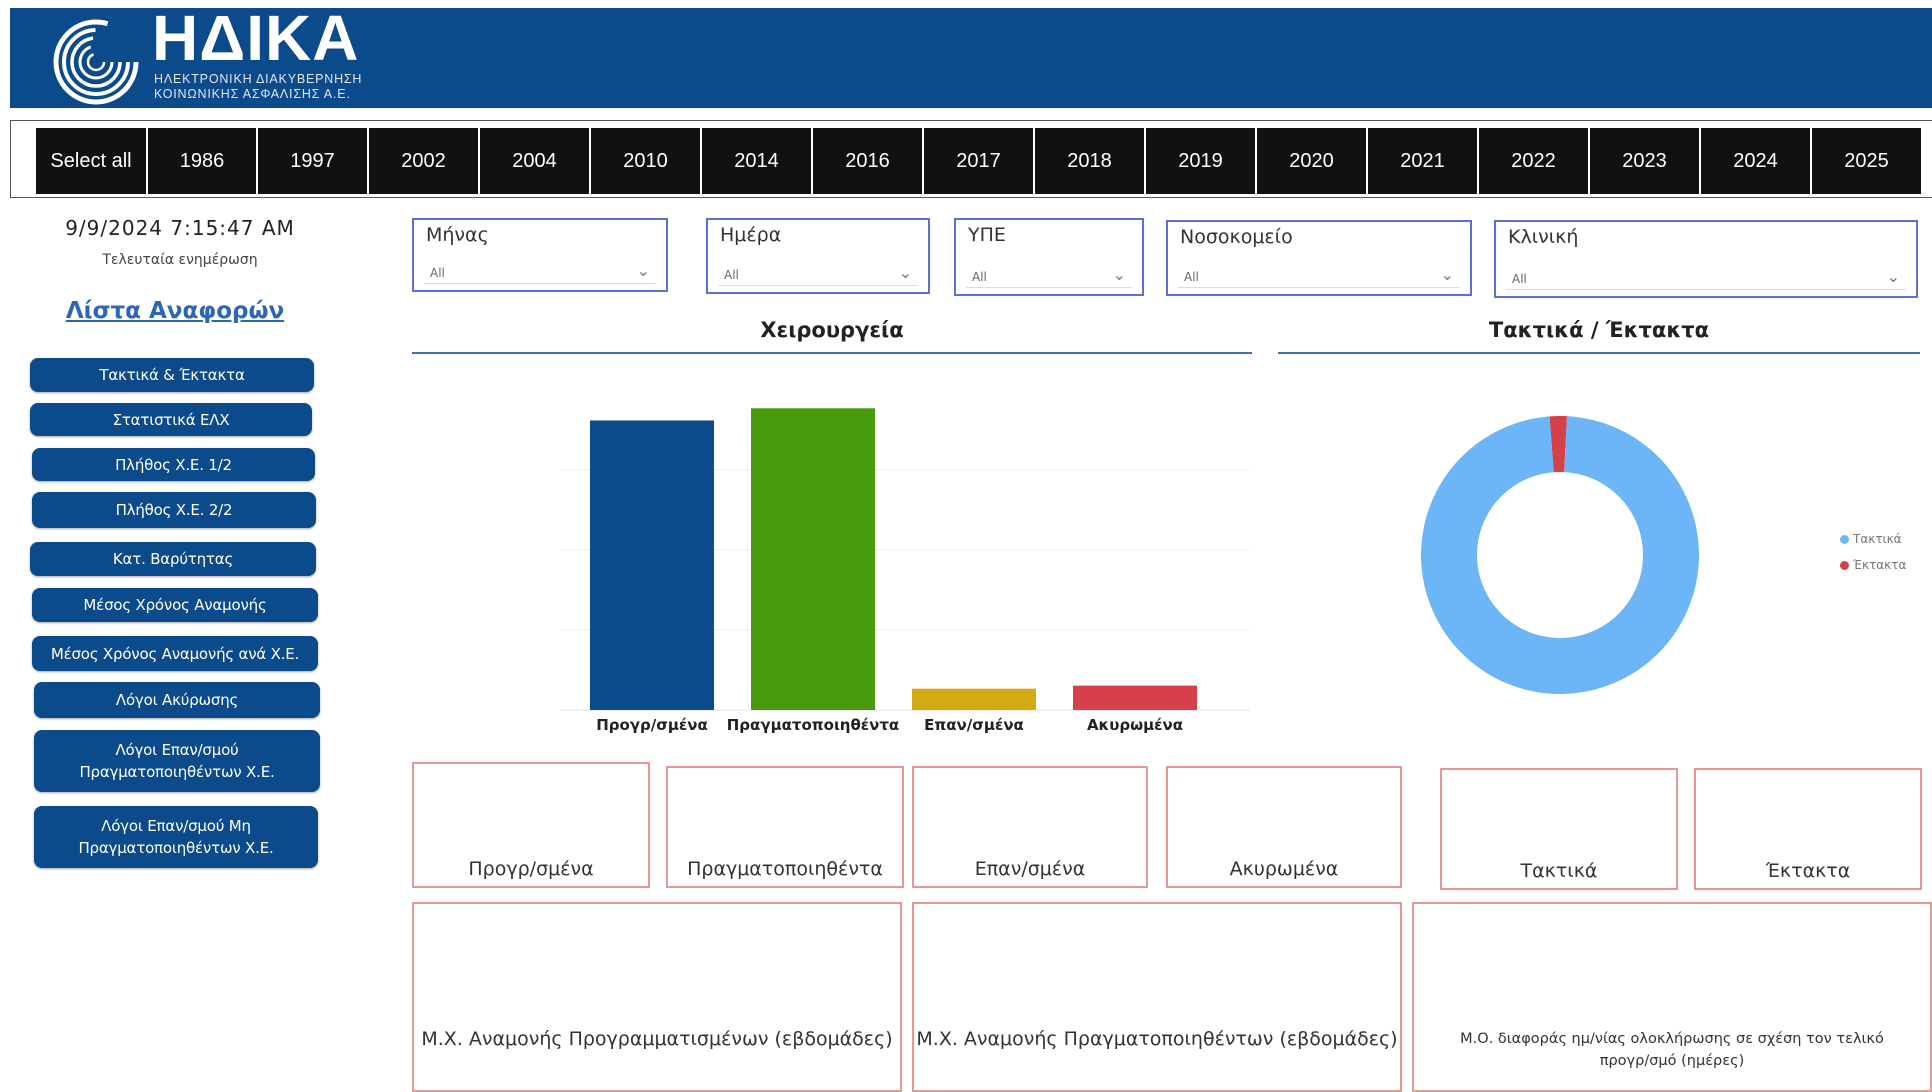 This screenshot has height=1092, width=1932. What do you see at coordinates (979, 277) in the screenshot?
I see `ype-dropdown-value: All` at bounding box center [979, 277].